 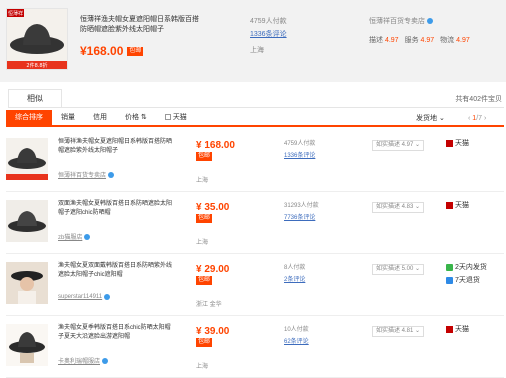 I want to click on mini-pager: ‹ 1/7 ›, so click(x=477, y=118).